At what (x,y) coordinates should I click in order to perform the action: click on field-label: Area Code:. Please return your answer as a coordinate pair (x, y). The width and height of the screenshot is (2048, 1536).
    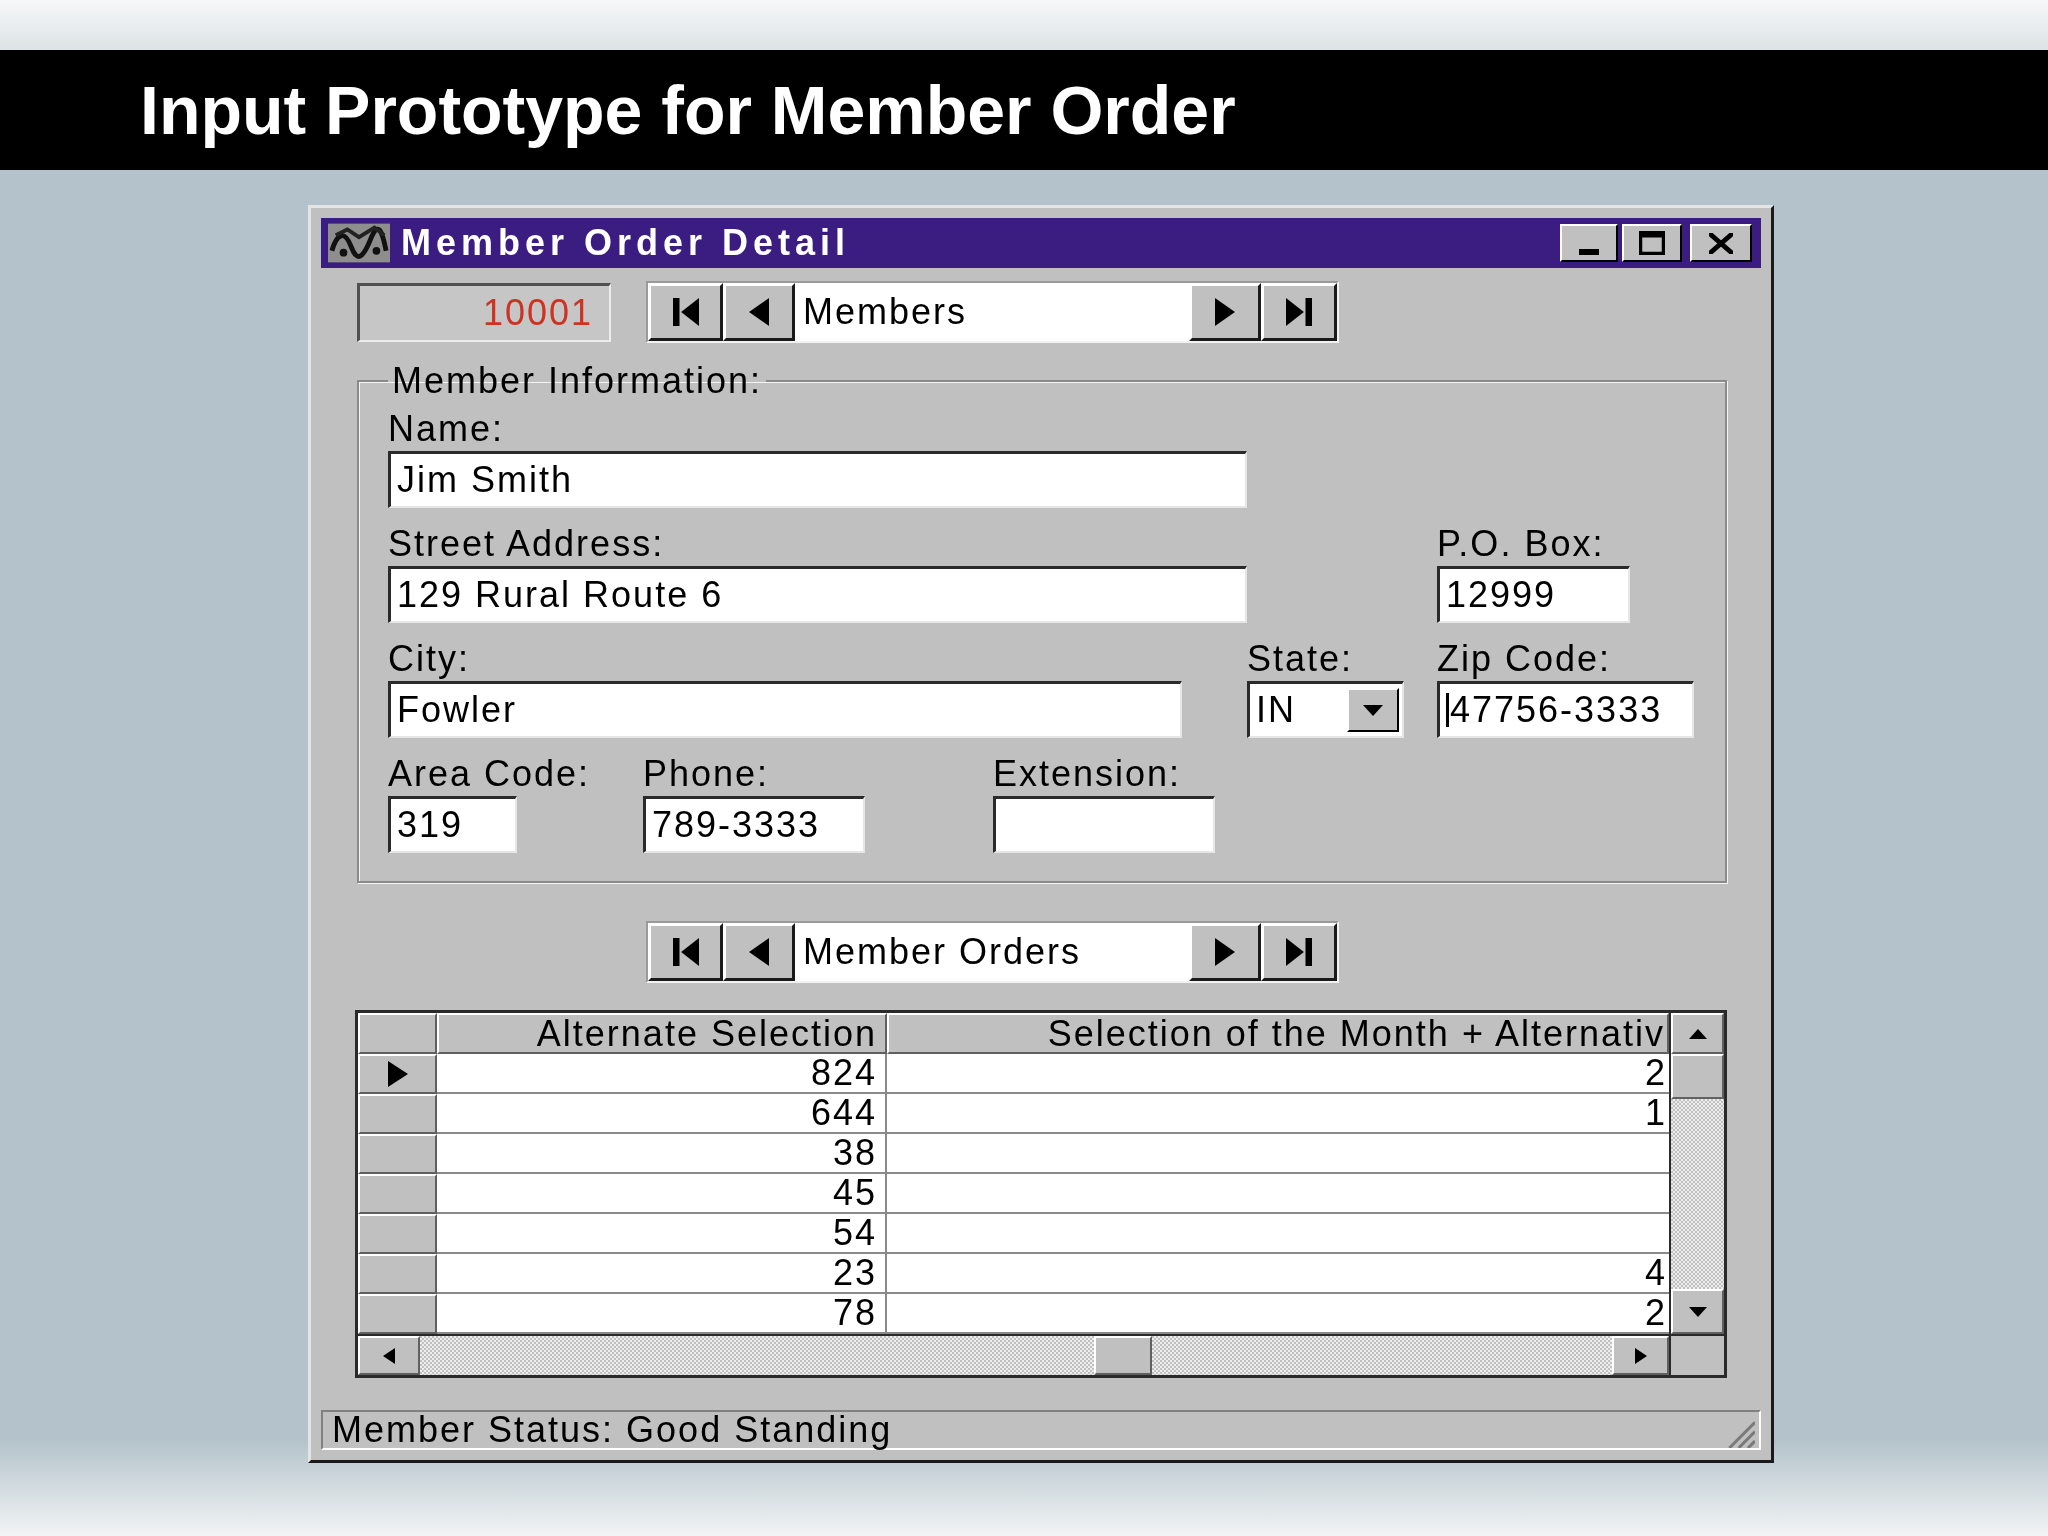
    Looking at the image, I should click on (489, 774).